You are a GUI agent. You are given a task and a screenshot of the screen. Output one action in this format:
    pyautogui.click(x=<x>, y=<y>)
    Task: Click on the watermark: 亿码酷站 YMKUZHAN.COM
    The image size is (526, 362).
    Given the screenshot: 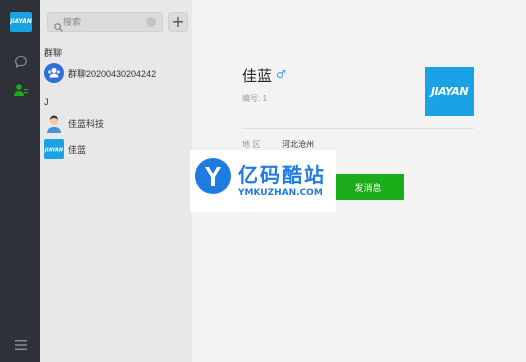 What is the action you would take?
    pyautogui.click(x=263, y=181)
    